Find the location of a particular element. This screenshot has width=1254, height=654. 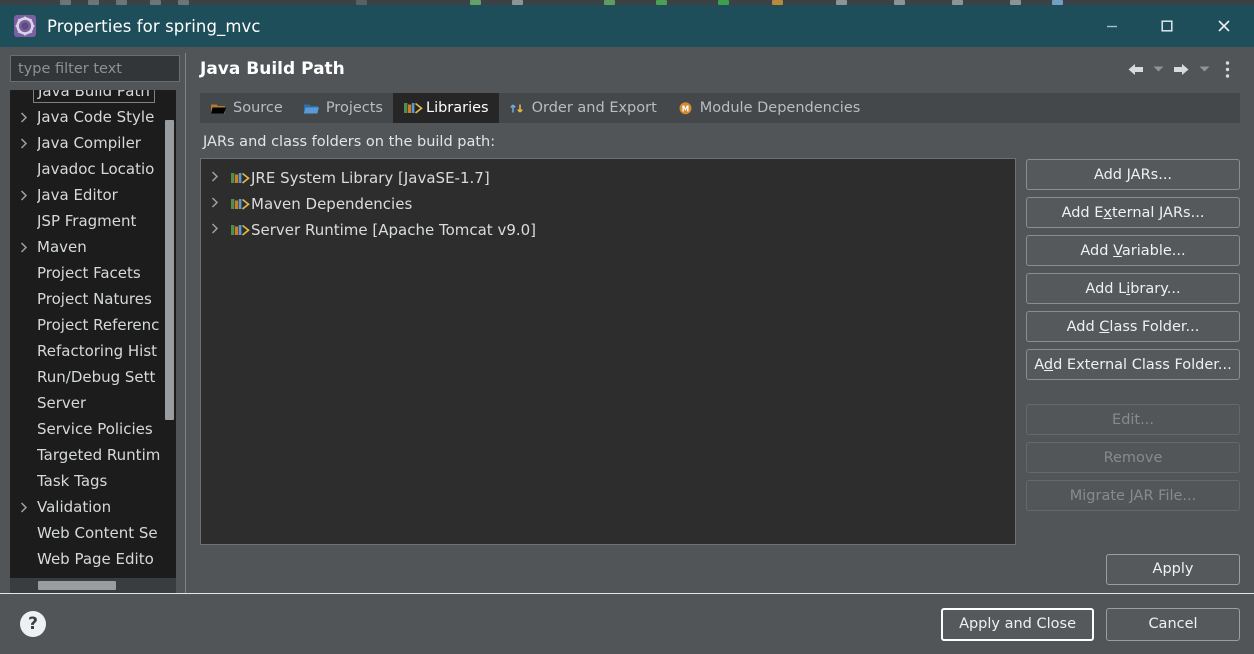

tab-label: Libraries is located at coordinates (457, 108).